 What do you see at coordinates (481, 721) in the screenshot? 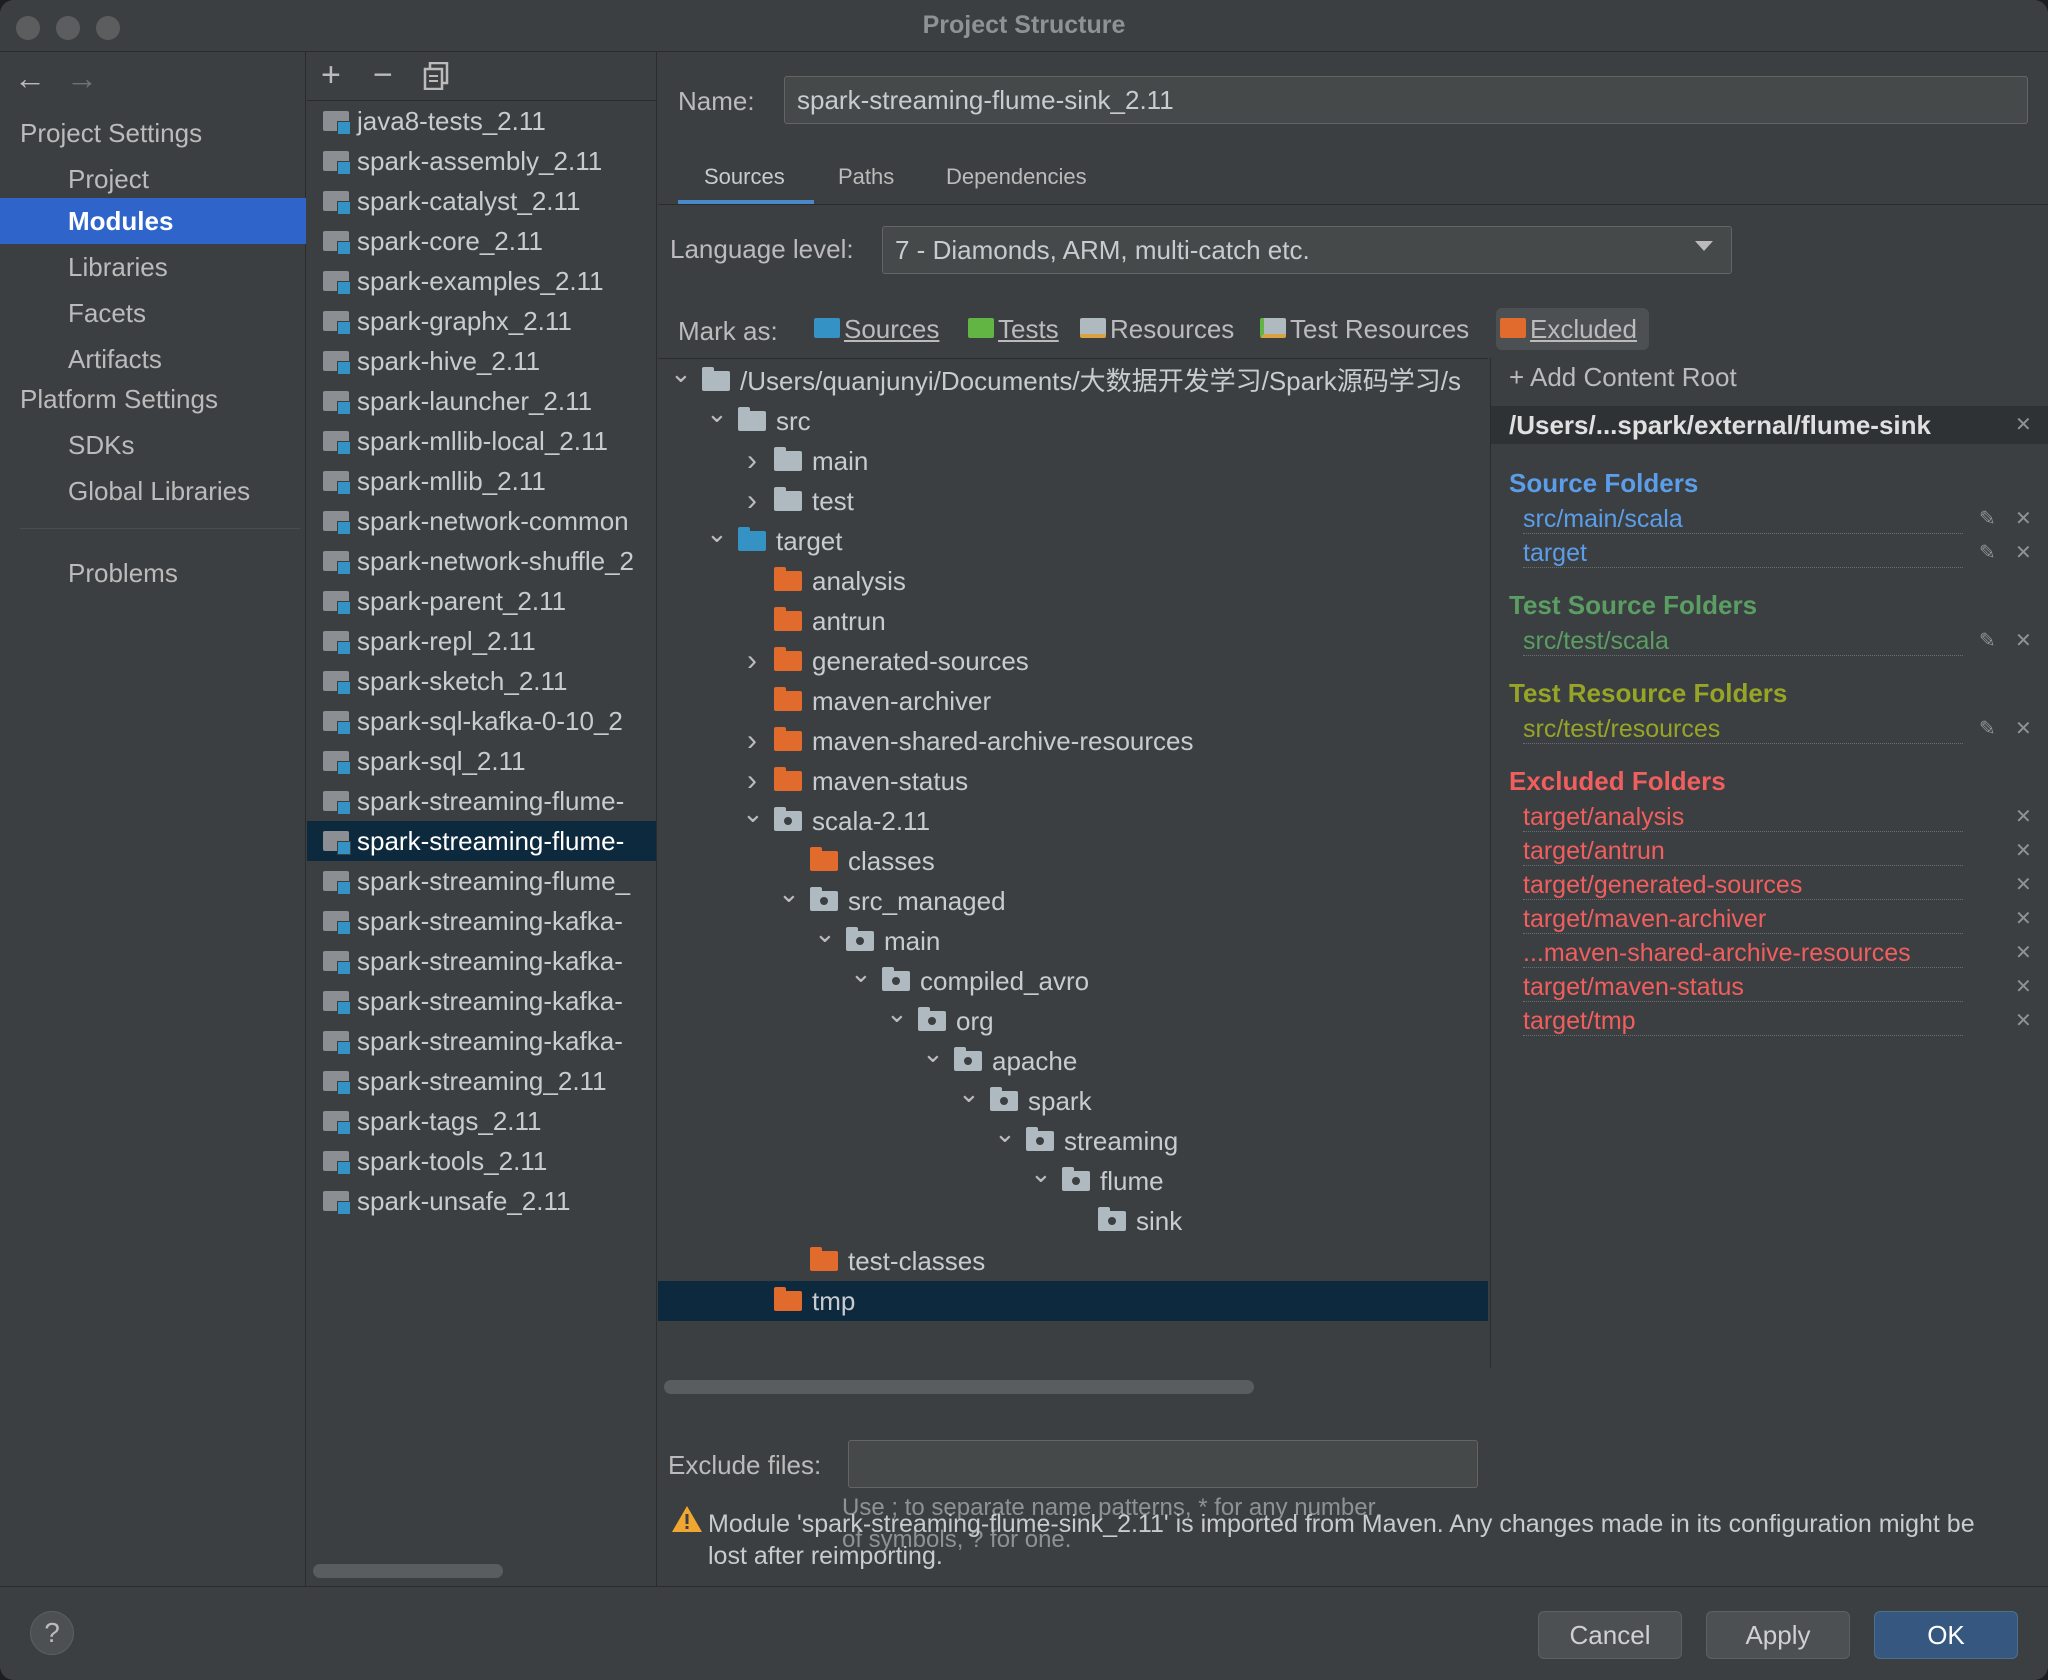
I see `module-list-item: spark-sql-kafka-0-10_2` at bounding box center [481, 721].